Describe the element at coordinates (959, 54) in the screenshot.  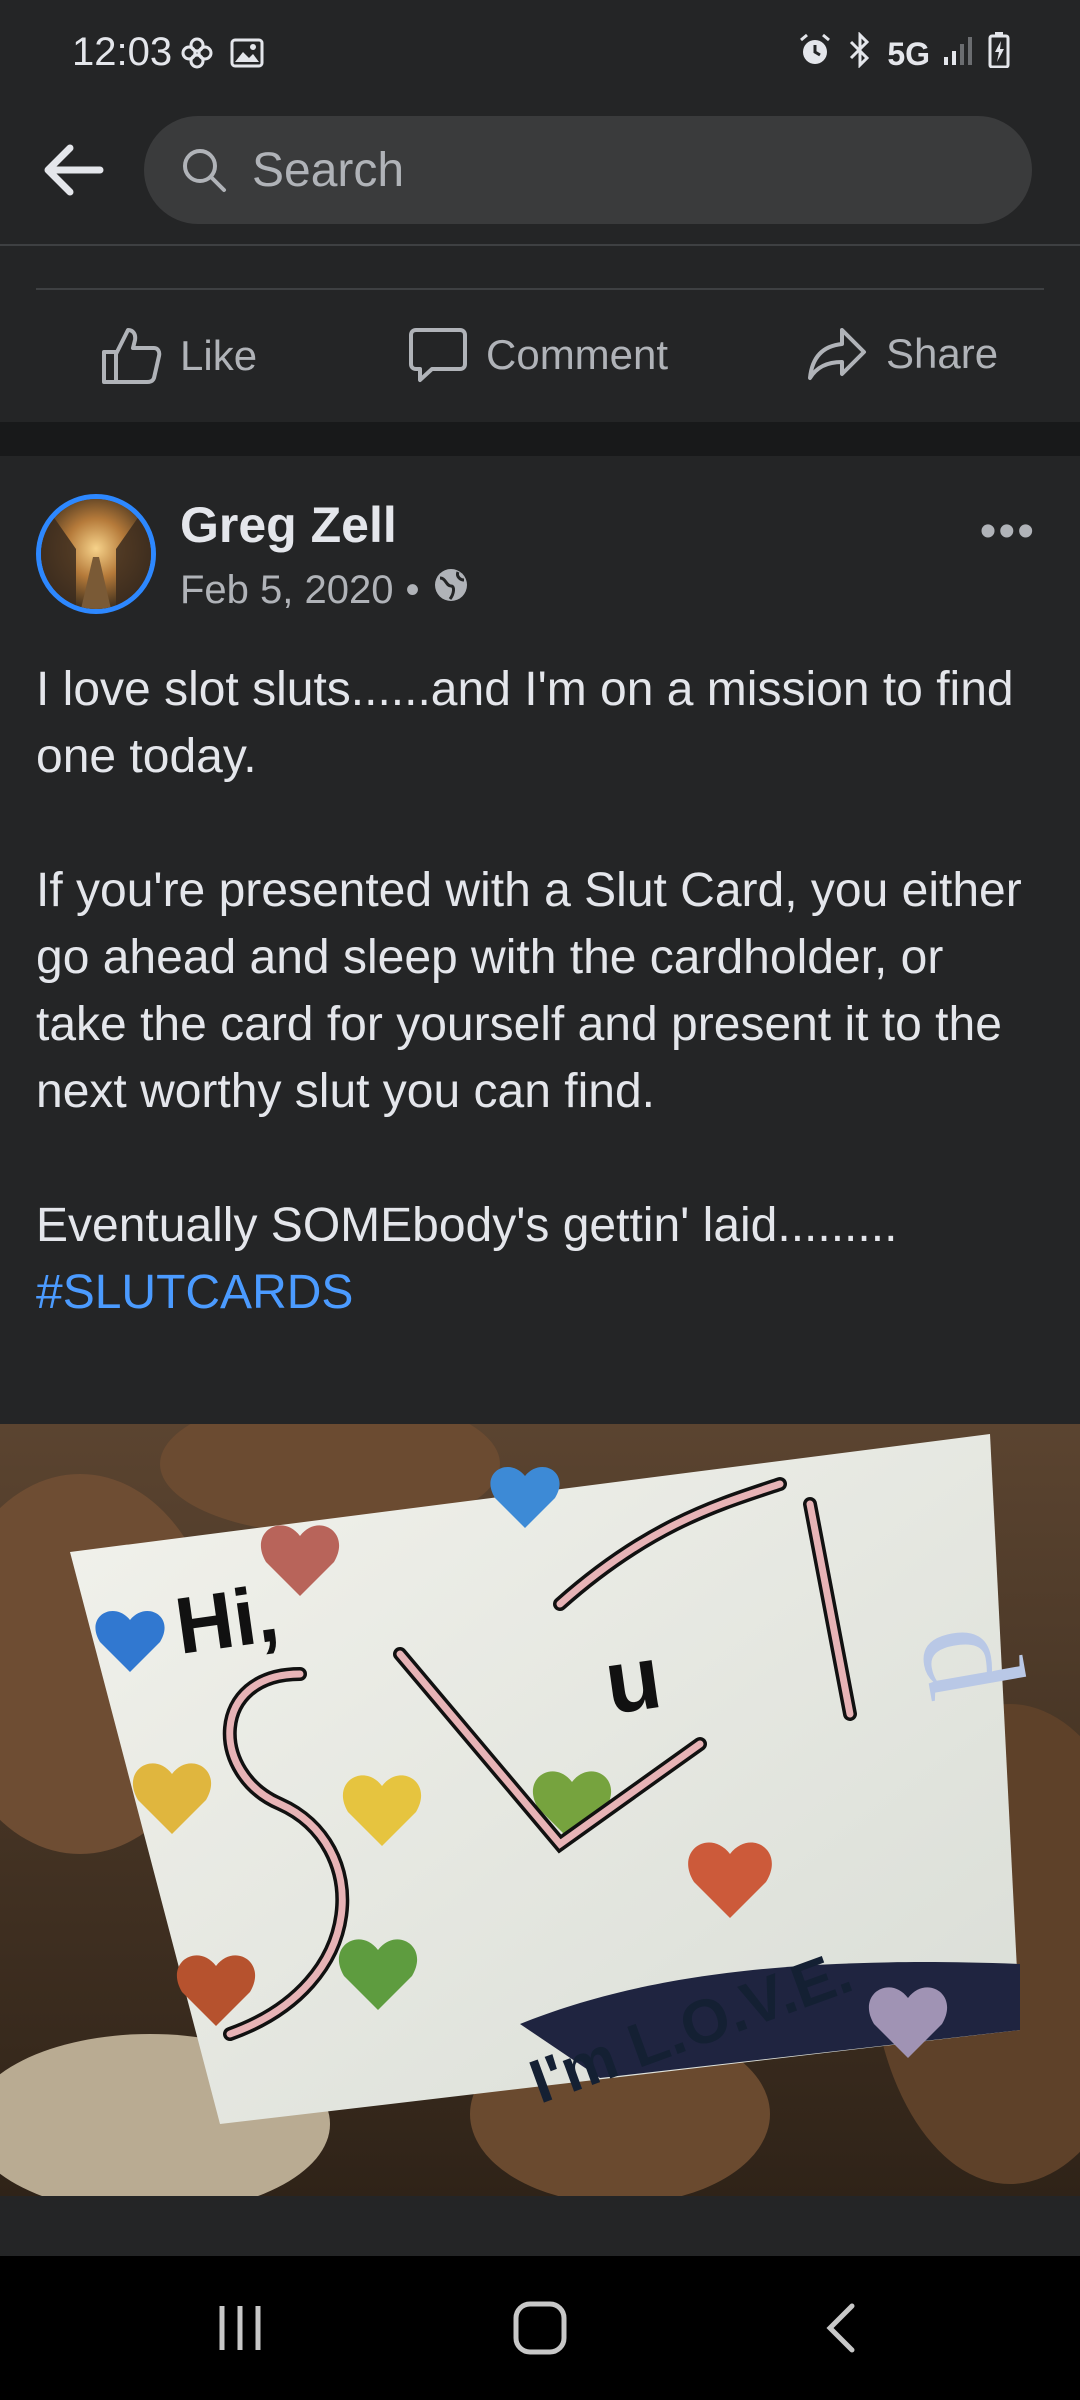
I see `signal-icon` at that location.